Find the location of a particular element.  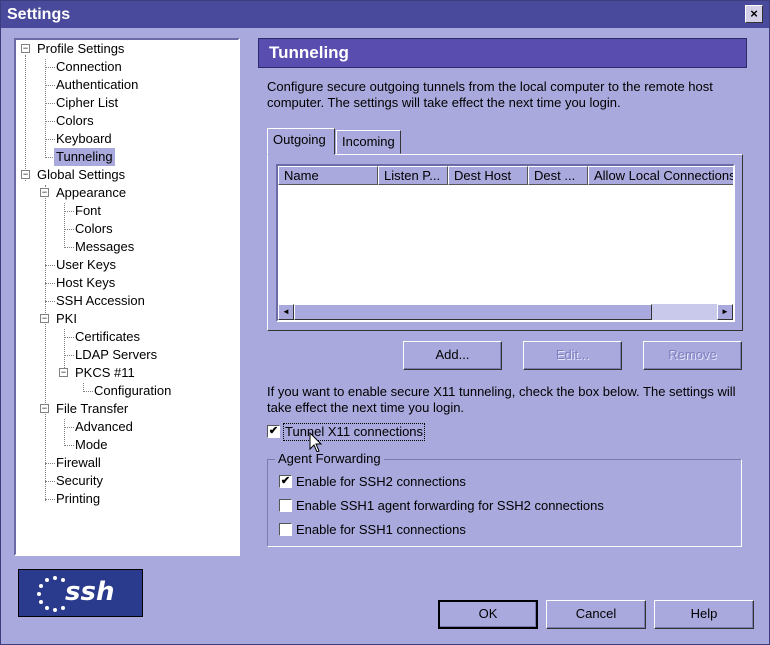

title-bar: Settings × is located at coordinates (385, 14).